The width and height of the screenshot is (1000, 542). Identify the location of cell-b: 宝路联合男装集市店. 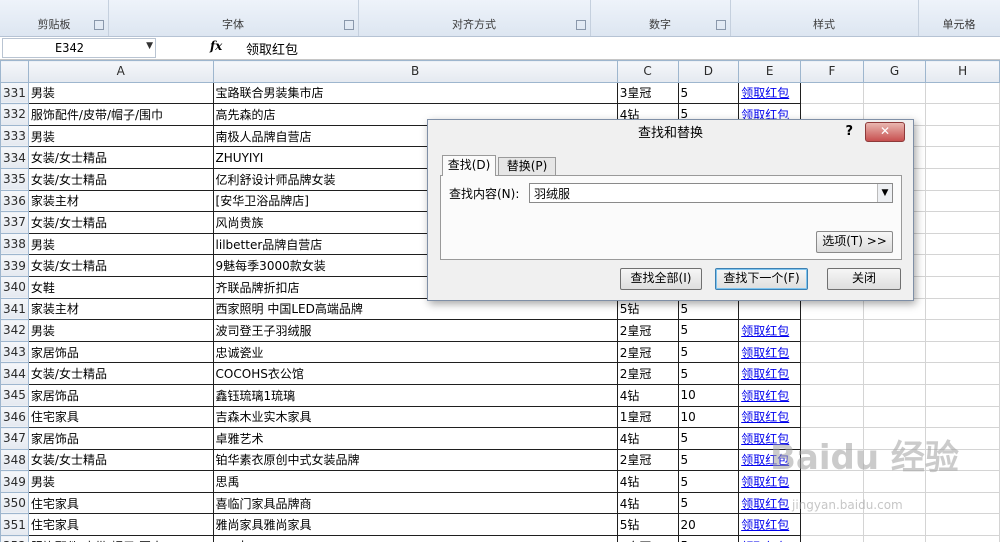
(415, 93).